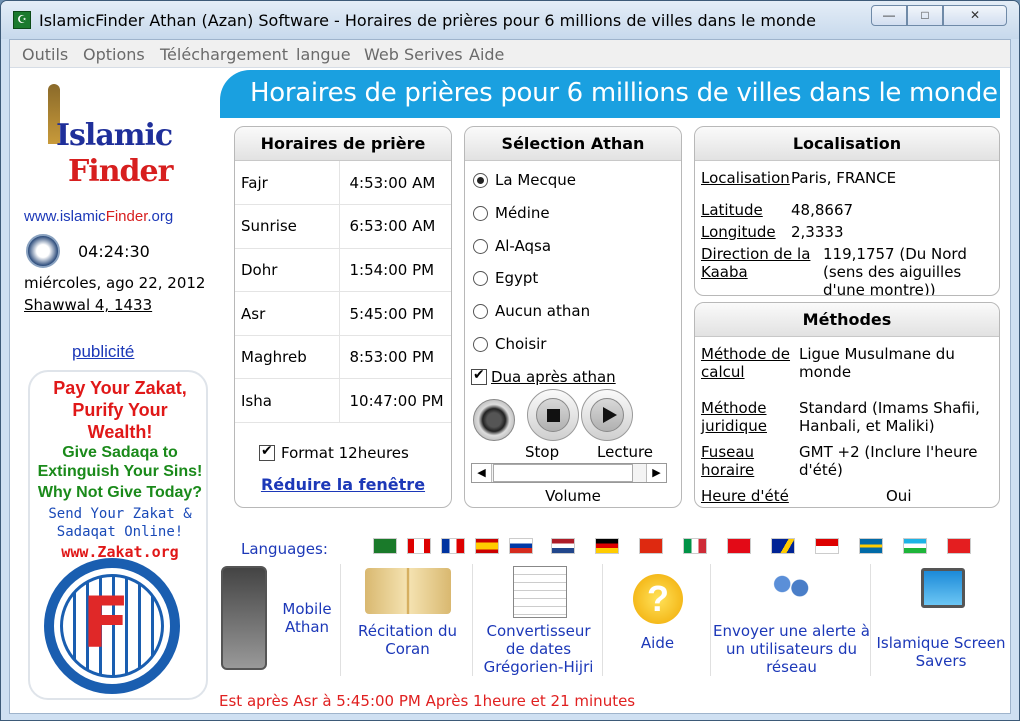 The image size is (1020, 721). What do you see at coordinates (539, 620) in the screenshot?
I see `date-converter-tool: Convertisseur de dates Grégorien-Hijri` at bounding box center [539, 620].